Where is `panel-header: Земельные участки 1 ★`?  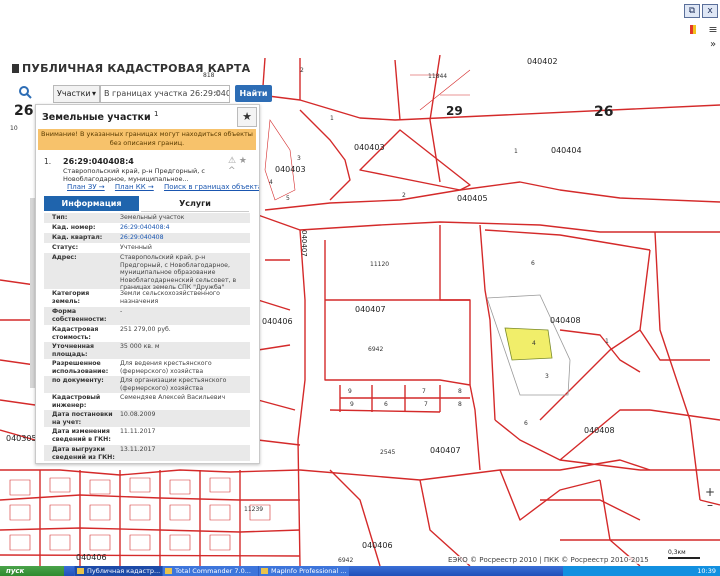
panel-header: Земельные участки 1 ★ is located at coordinates (147, 116).